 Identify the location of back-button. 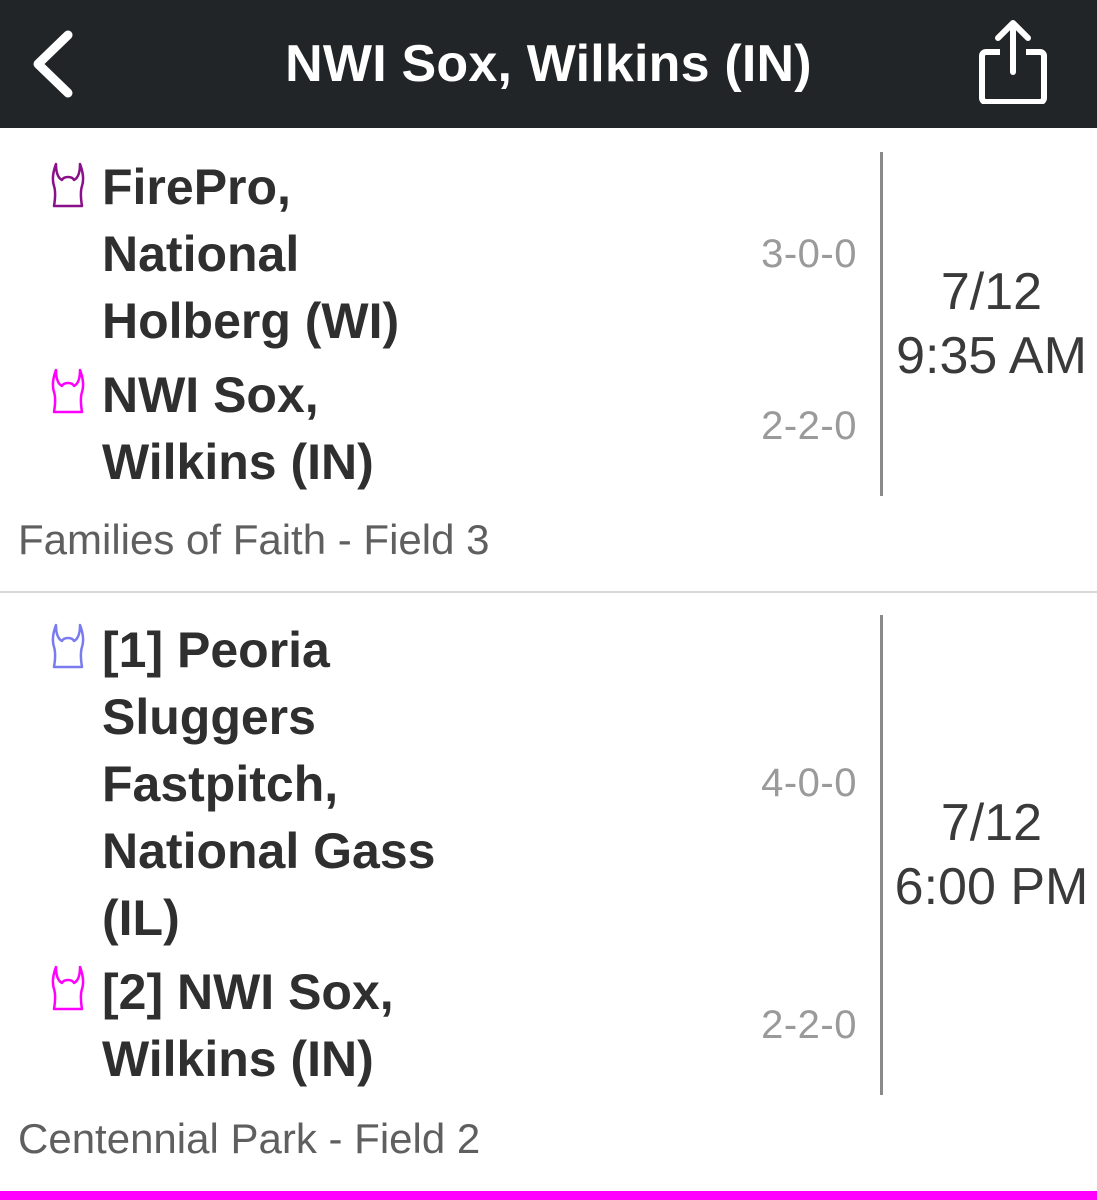
(52, 64).